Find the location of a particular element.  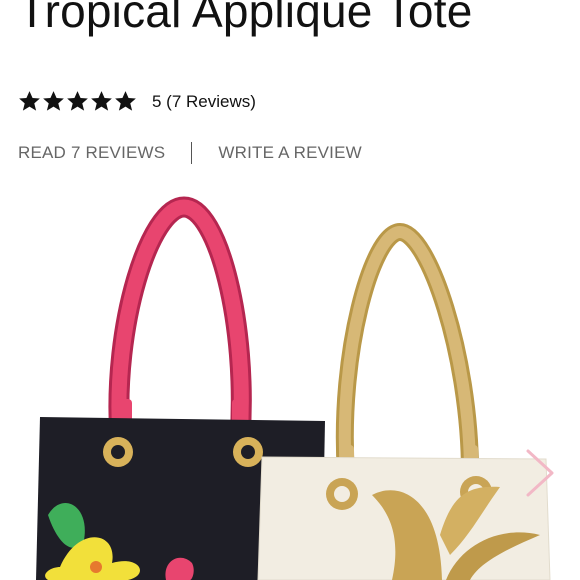

review-links: READ 7 REVIEWS WRITE A REVIEW is located at coordinates (190, 153).